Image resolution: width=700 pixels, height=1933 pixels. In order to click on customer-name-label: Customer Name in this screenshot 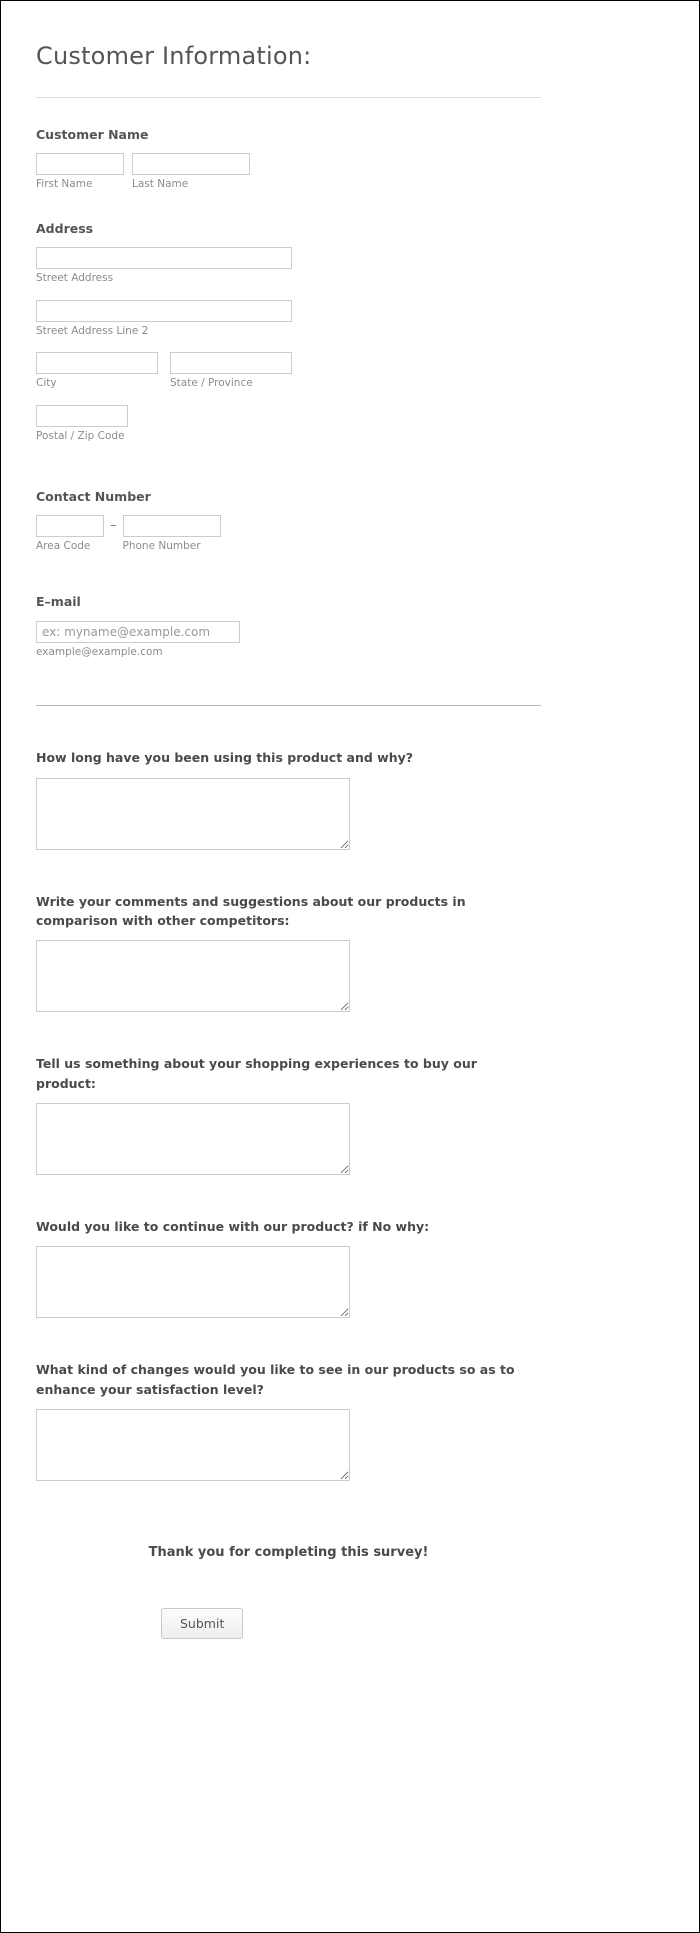, I will do `click(92, 135)`.